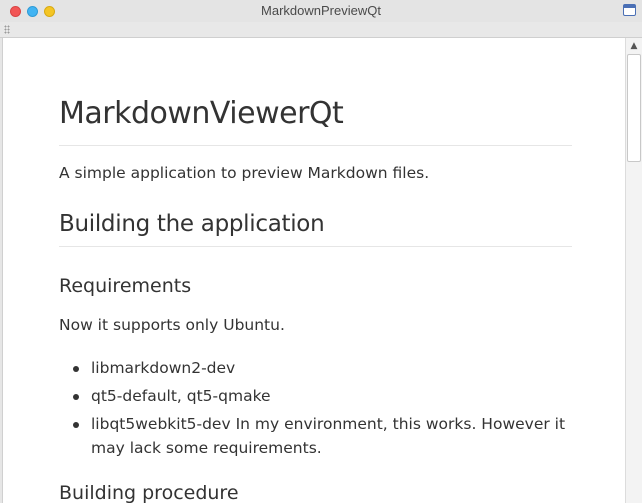 The width and height of the screenshot is (642, 503). Describe the element at coordinates (315, 368) in the screenshot. I see `list-item: libmarkdown2-dev` at that location.